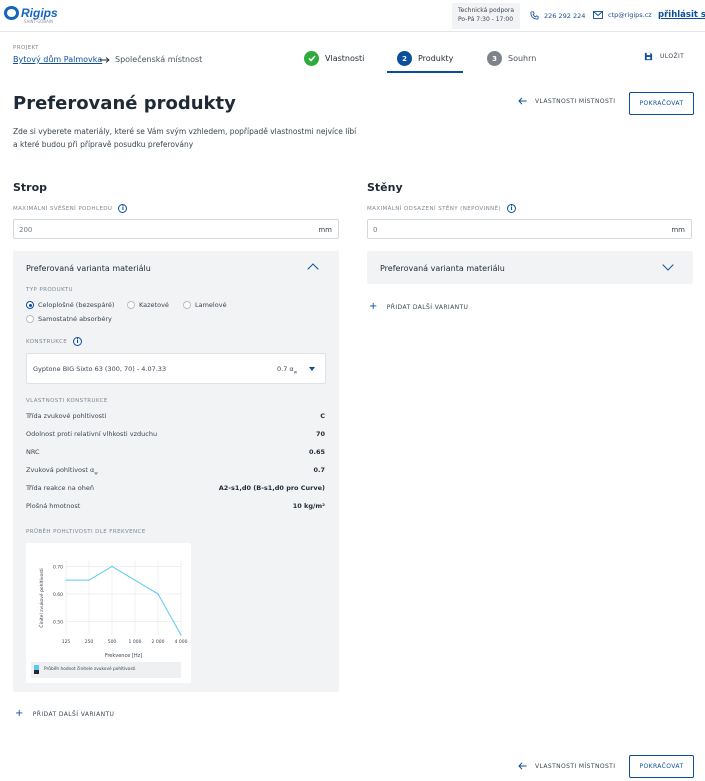  I want to click on step-label: Produkty, so click(436, 58).